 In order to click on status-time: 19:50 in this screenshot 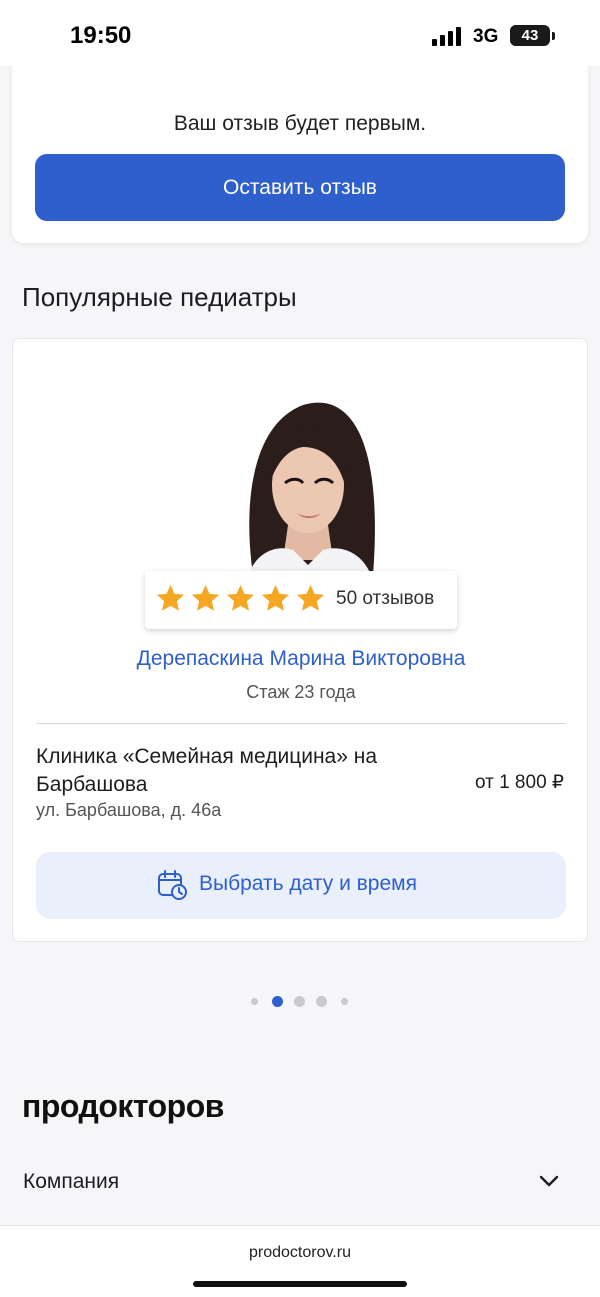, I will do `click(101, 35)`.